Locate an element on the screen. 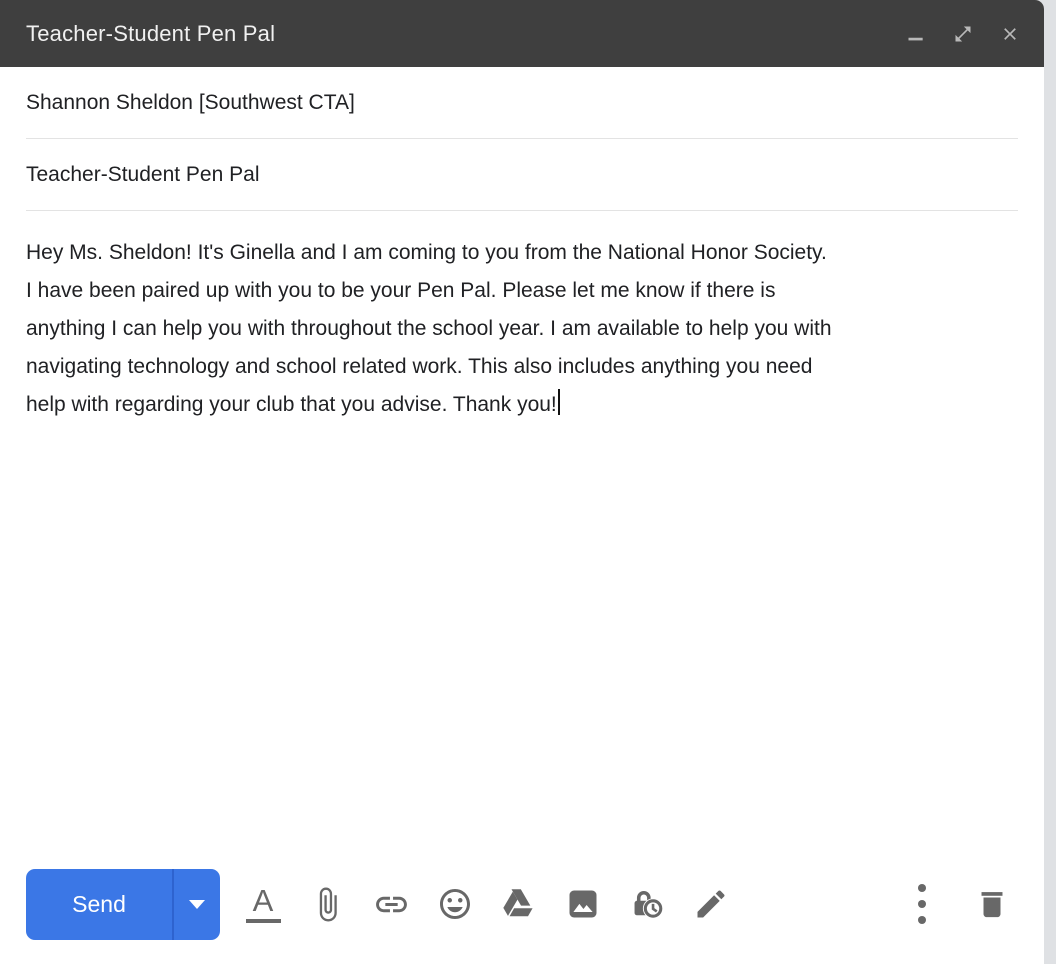  format-letter: A is located at coordinates (263, 900).